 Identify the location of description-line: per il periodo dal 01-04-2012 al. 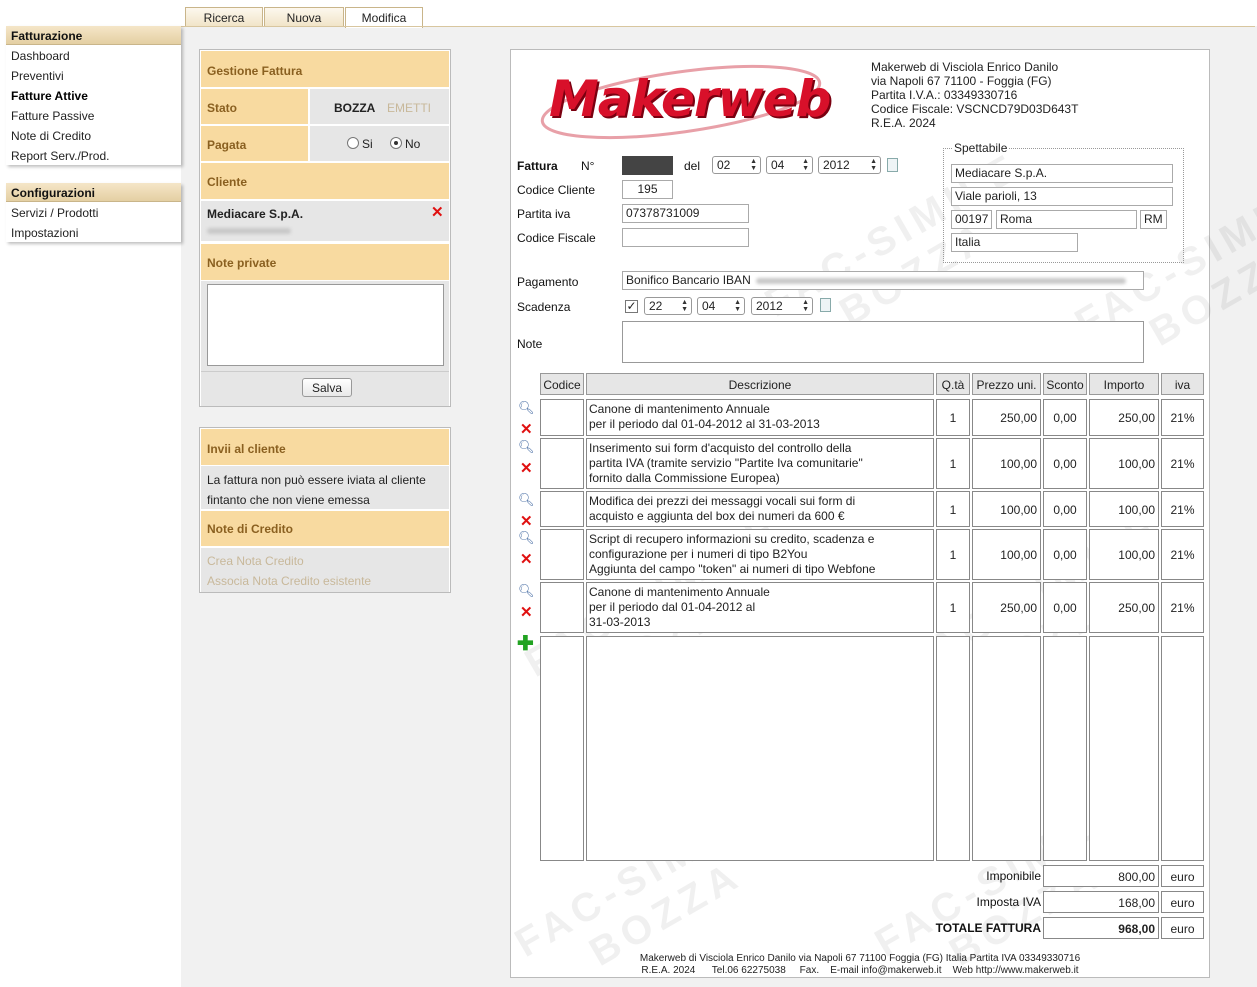
(672, 607).